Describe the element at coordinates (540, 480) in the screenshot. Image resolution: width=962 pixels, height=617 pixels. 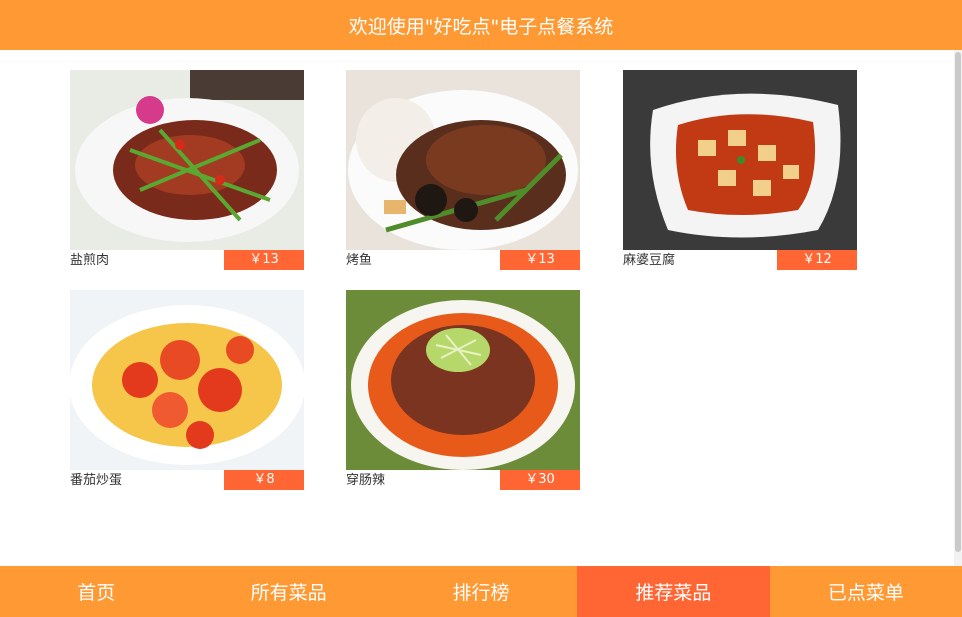
I see `dish-price: ￥30` at that location.